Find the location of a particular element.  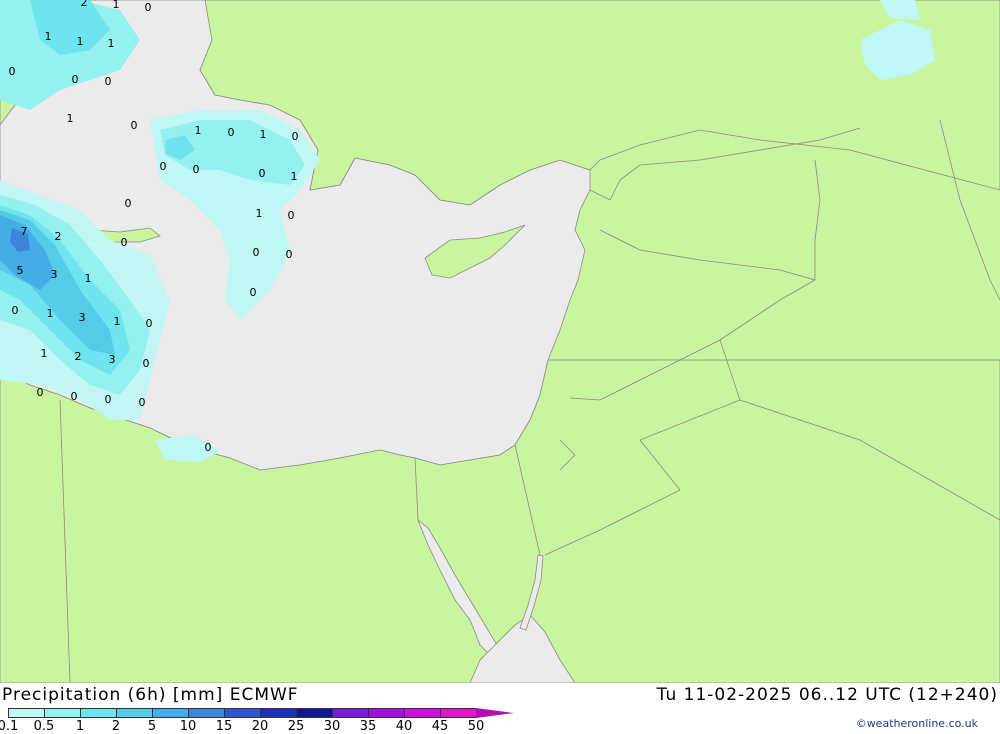

legend-label: 20 is located at coordinates (260, 726).